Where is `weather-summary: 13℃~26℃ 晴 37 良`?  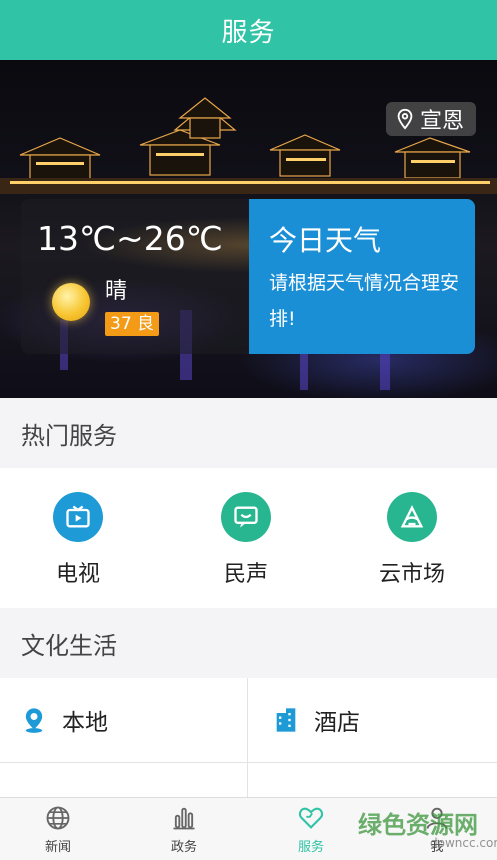 weather-summary: 13℃~26℃ 晴 37 良 is located at coordinates (135, 276).